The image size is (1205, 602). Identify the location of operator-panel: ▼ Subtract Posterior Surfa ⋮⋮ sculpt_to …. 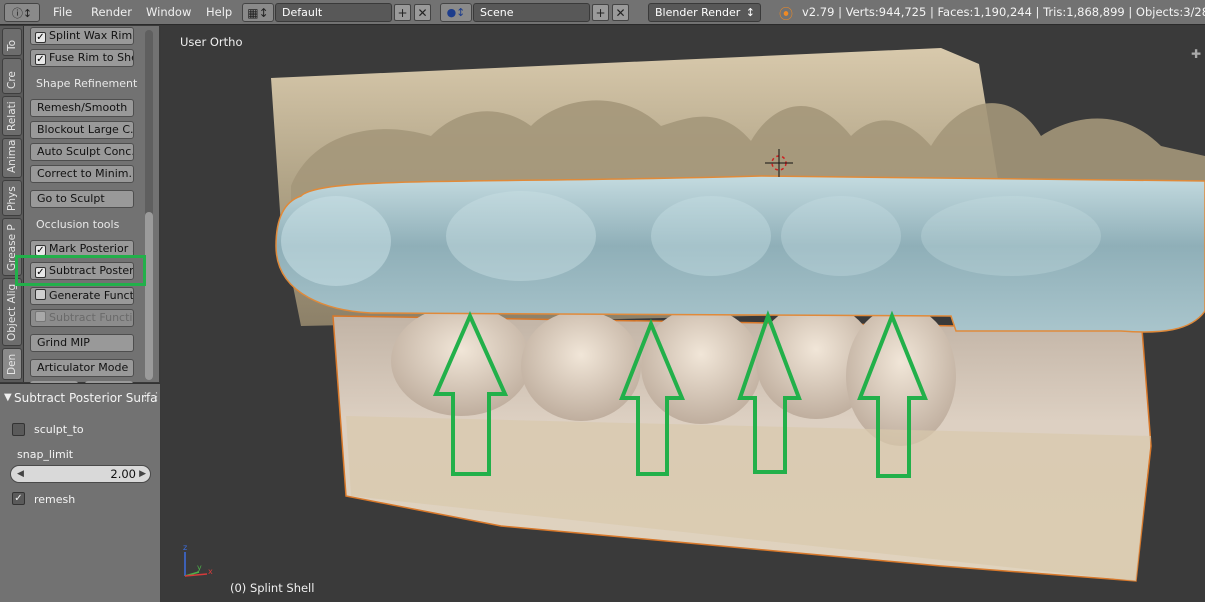
(81, 492).